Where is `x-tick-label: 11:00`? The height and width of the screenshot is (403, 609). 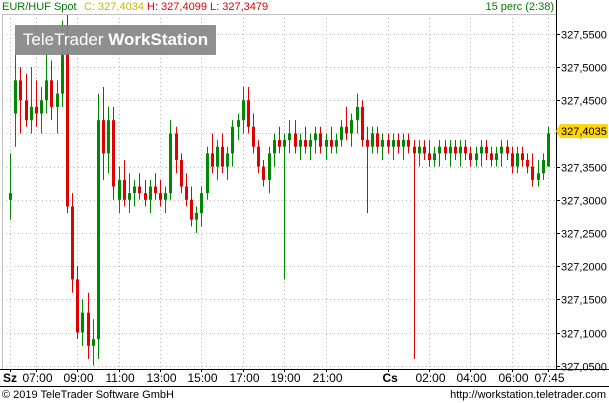
x-tick-label: 11:00 is located at coordinates (120, 378).